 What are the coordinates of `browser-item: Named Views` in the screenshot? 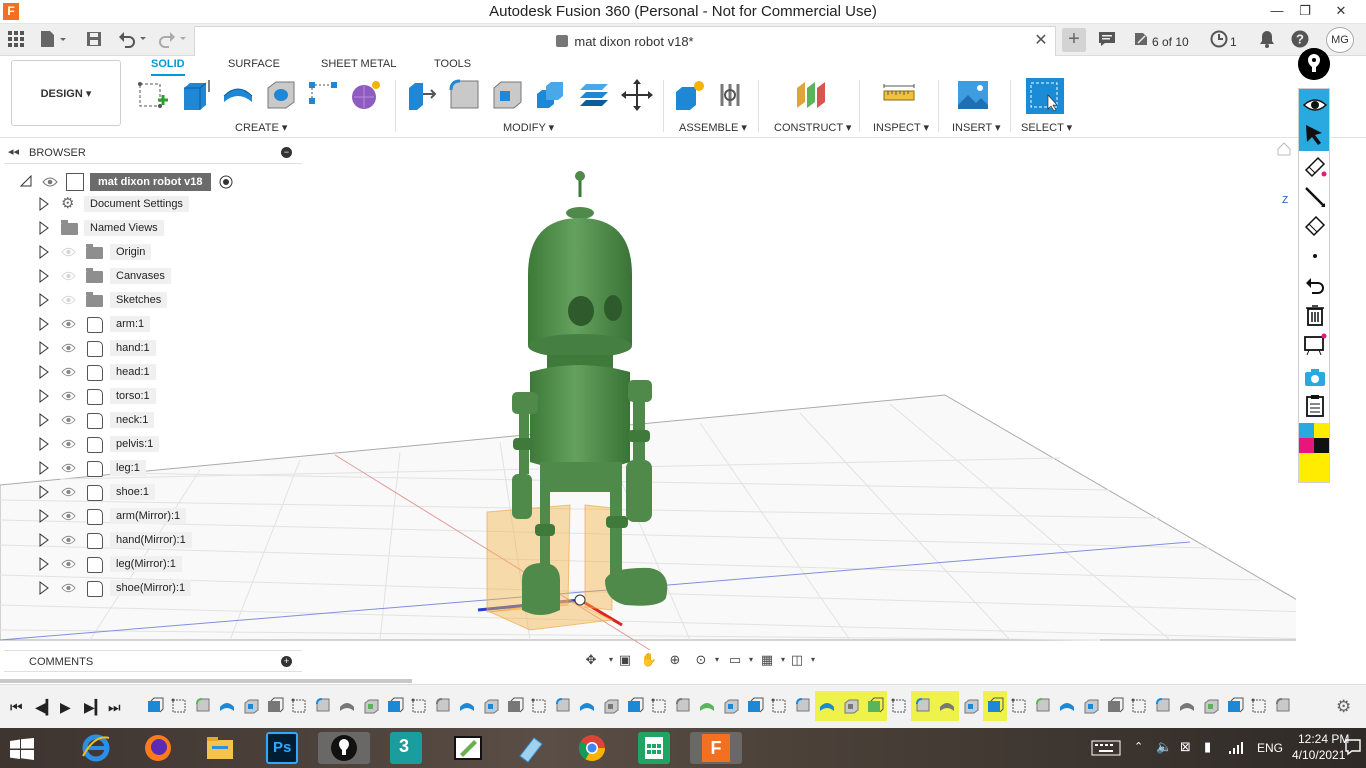 It's located at (150, 229).